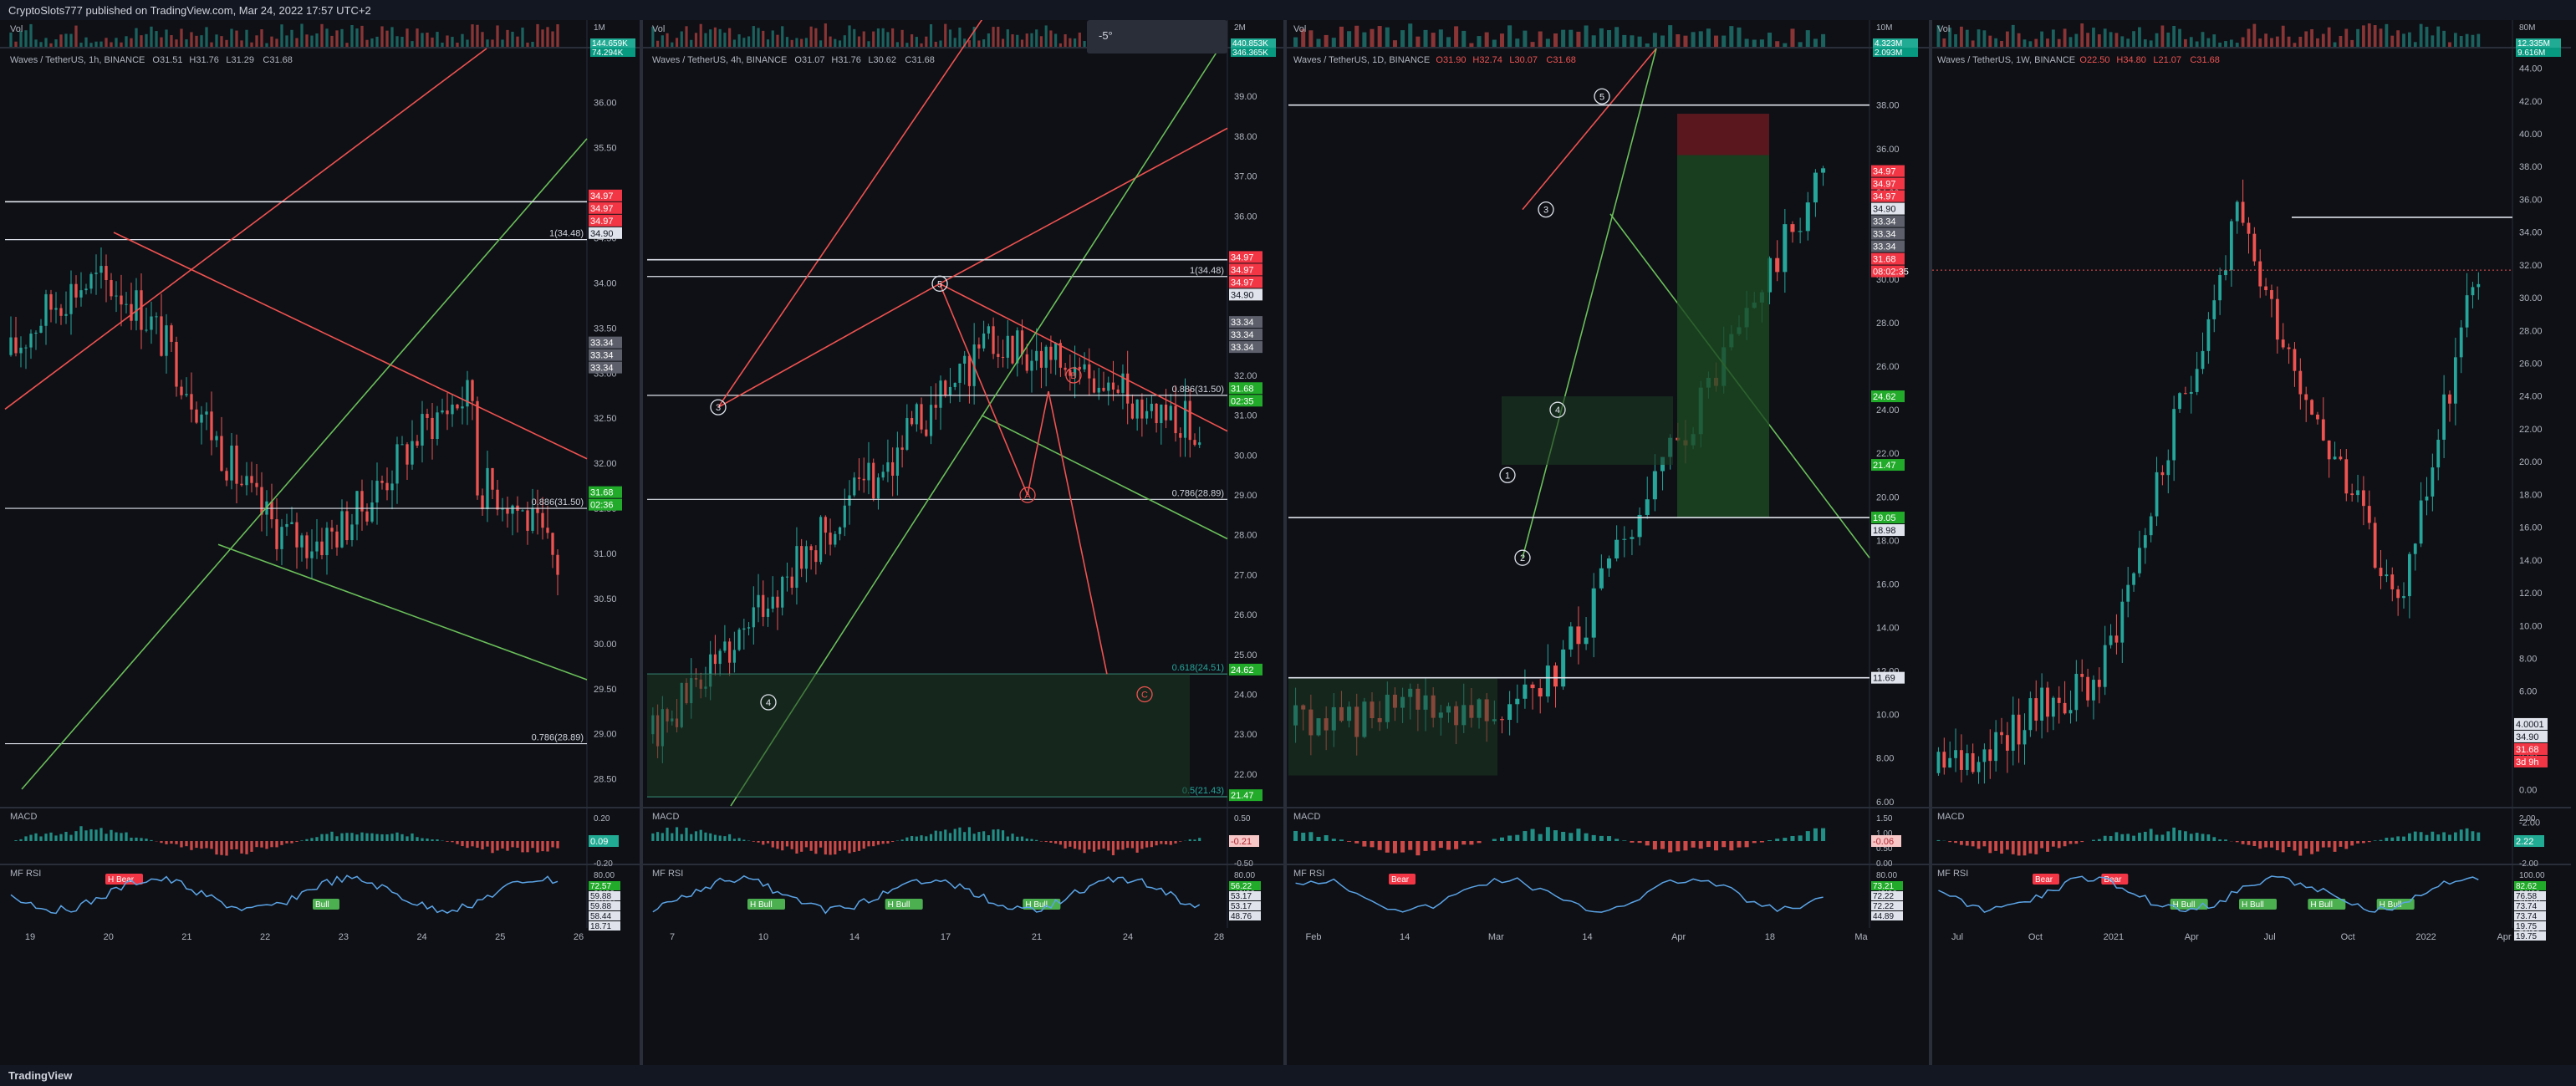  Describe the element at coordinates (599, 28) in the screenshot. I see `volume-axis-label: 1M` at that location.